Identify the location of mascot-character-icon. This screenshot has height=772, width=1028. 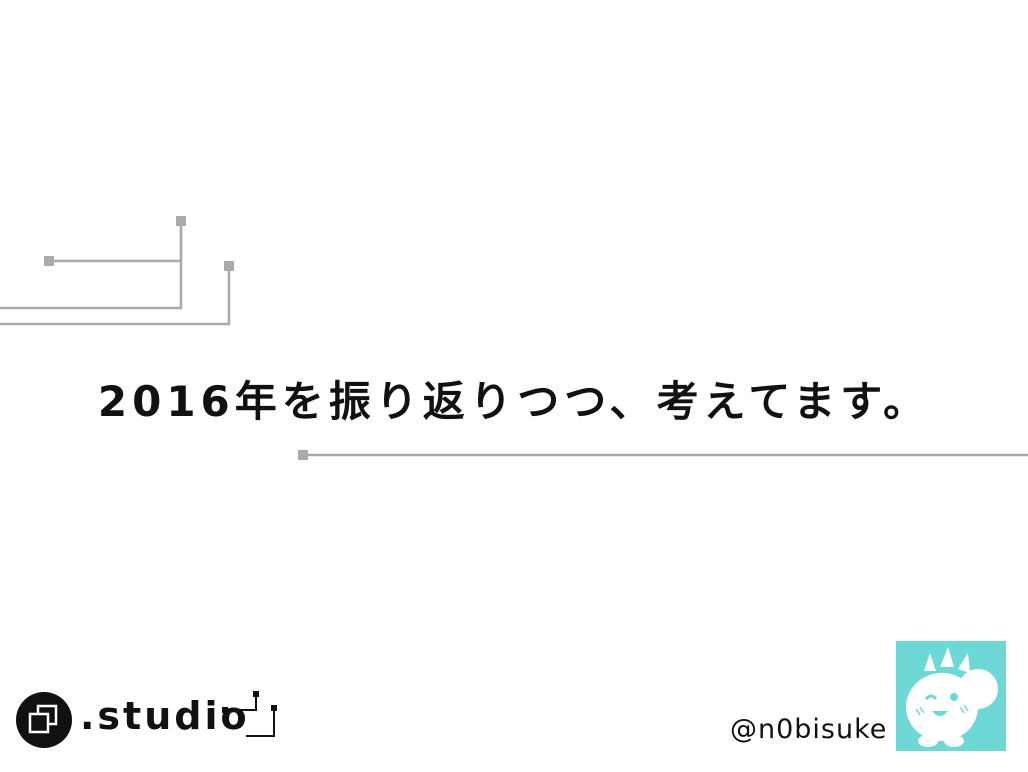
(952, 697).